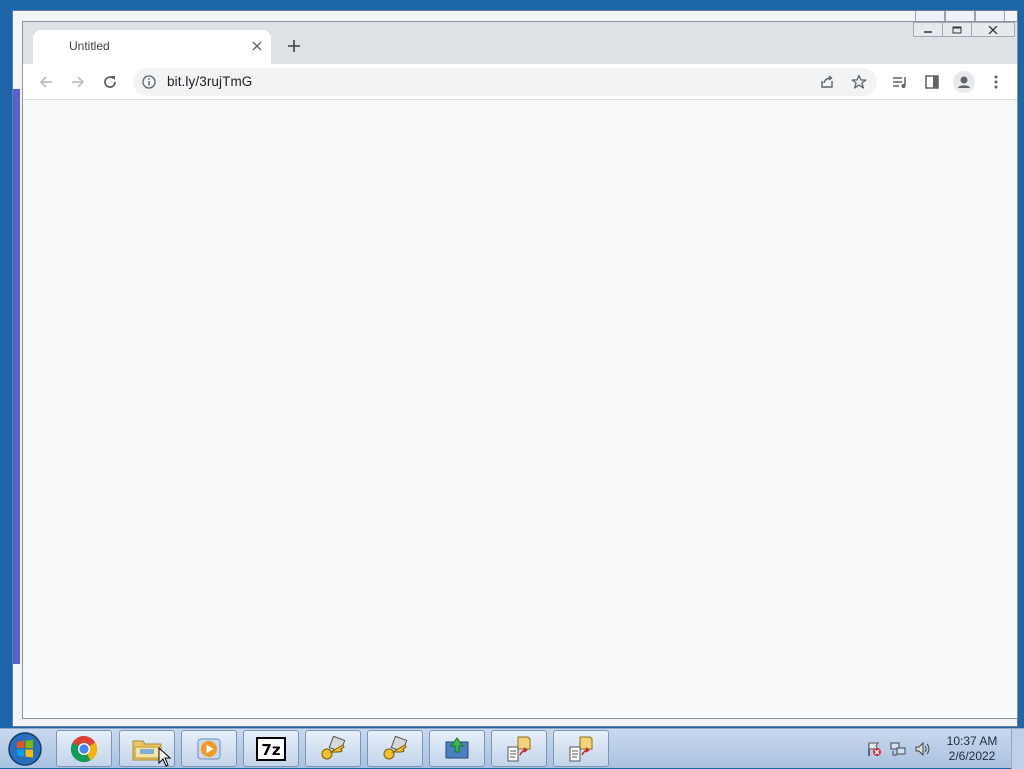  I want to click on system-tray: 10:37 AM 2/6/2022, so click(937, 749).